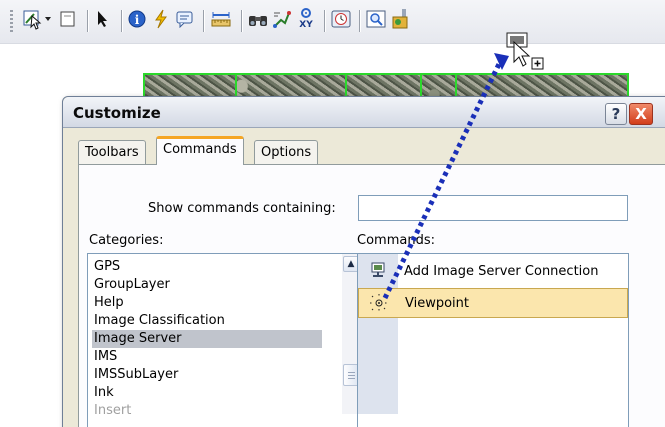  What do you see at coordinates (445, 176) in the screenshot?
I see `drag-path-arrow` at bounding box center [445, 176].